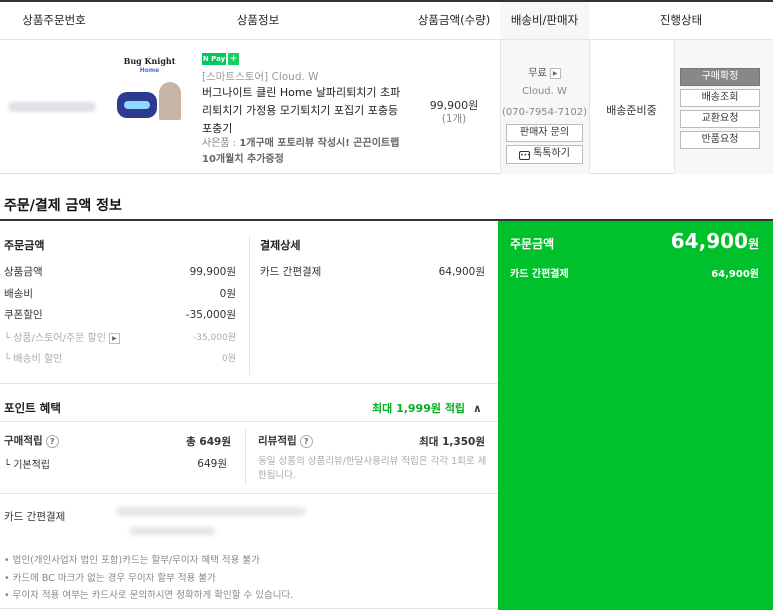 This screenshot has width=773, height=615. I want to click on shipping-amount-label: 배송비, so click(18, 294).